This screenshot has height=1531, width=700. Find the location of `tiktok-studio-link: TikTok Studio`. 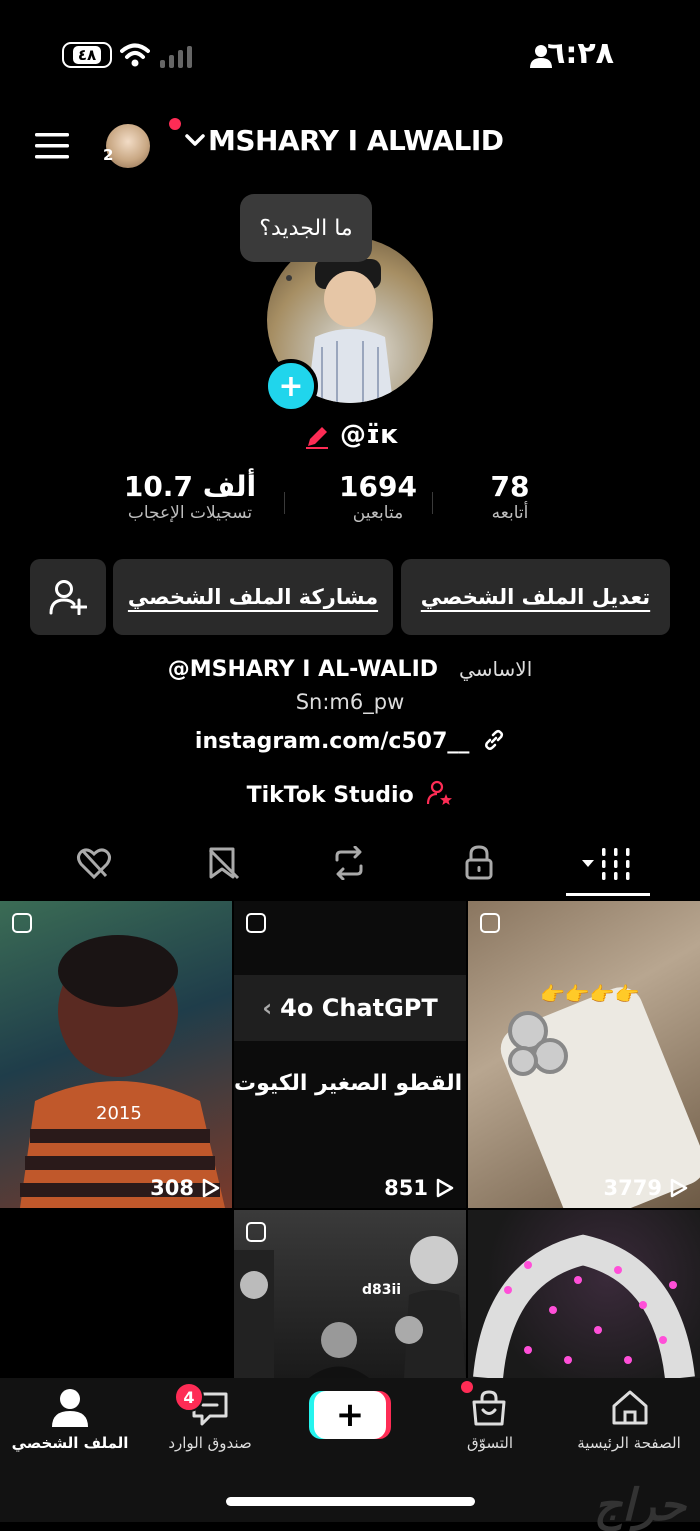

tiktok-studio-link: TikTok Studio is located at coordinates (350, 794).